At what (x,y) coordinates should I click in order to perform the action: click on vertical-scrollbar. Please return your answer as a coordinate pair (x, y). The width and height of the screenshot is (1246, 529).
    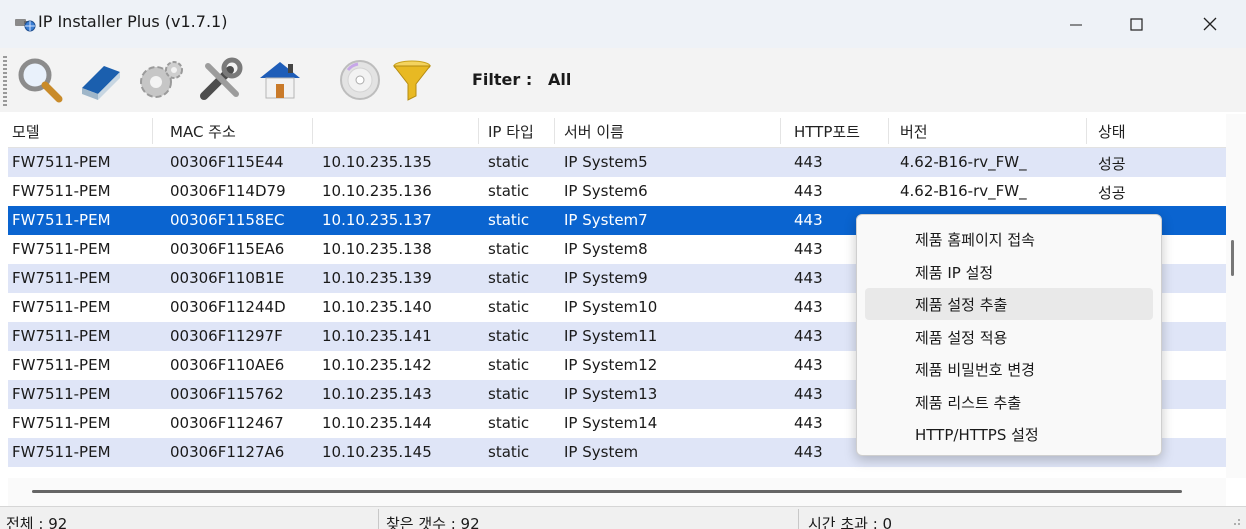
    Looking at the image, I should click on (1236, 296).